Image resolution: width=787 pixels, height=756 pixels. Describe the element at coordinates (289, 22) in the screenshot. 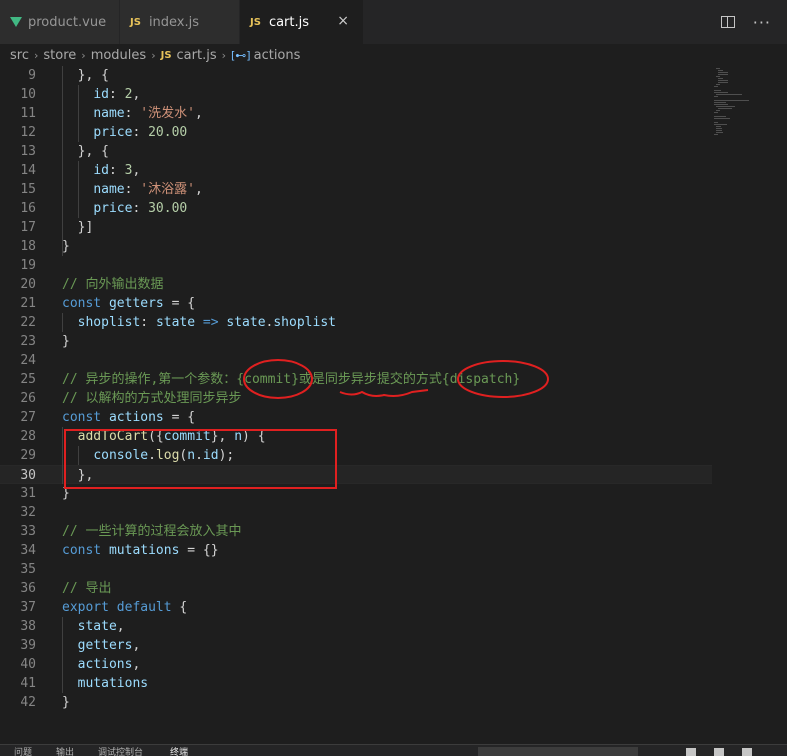

I see `tab-label: cart.js` at that location.